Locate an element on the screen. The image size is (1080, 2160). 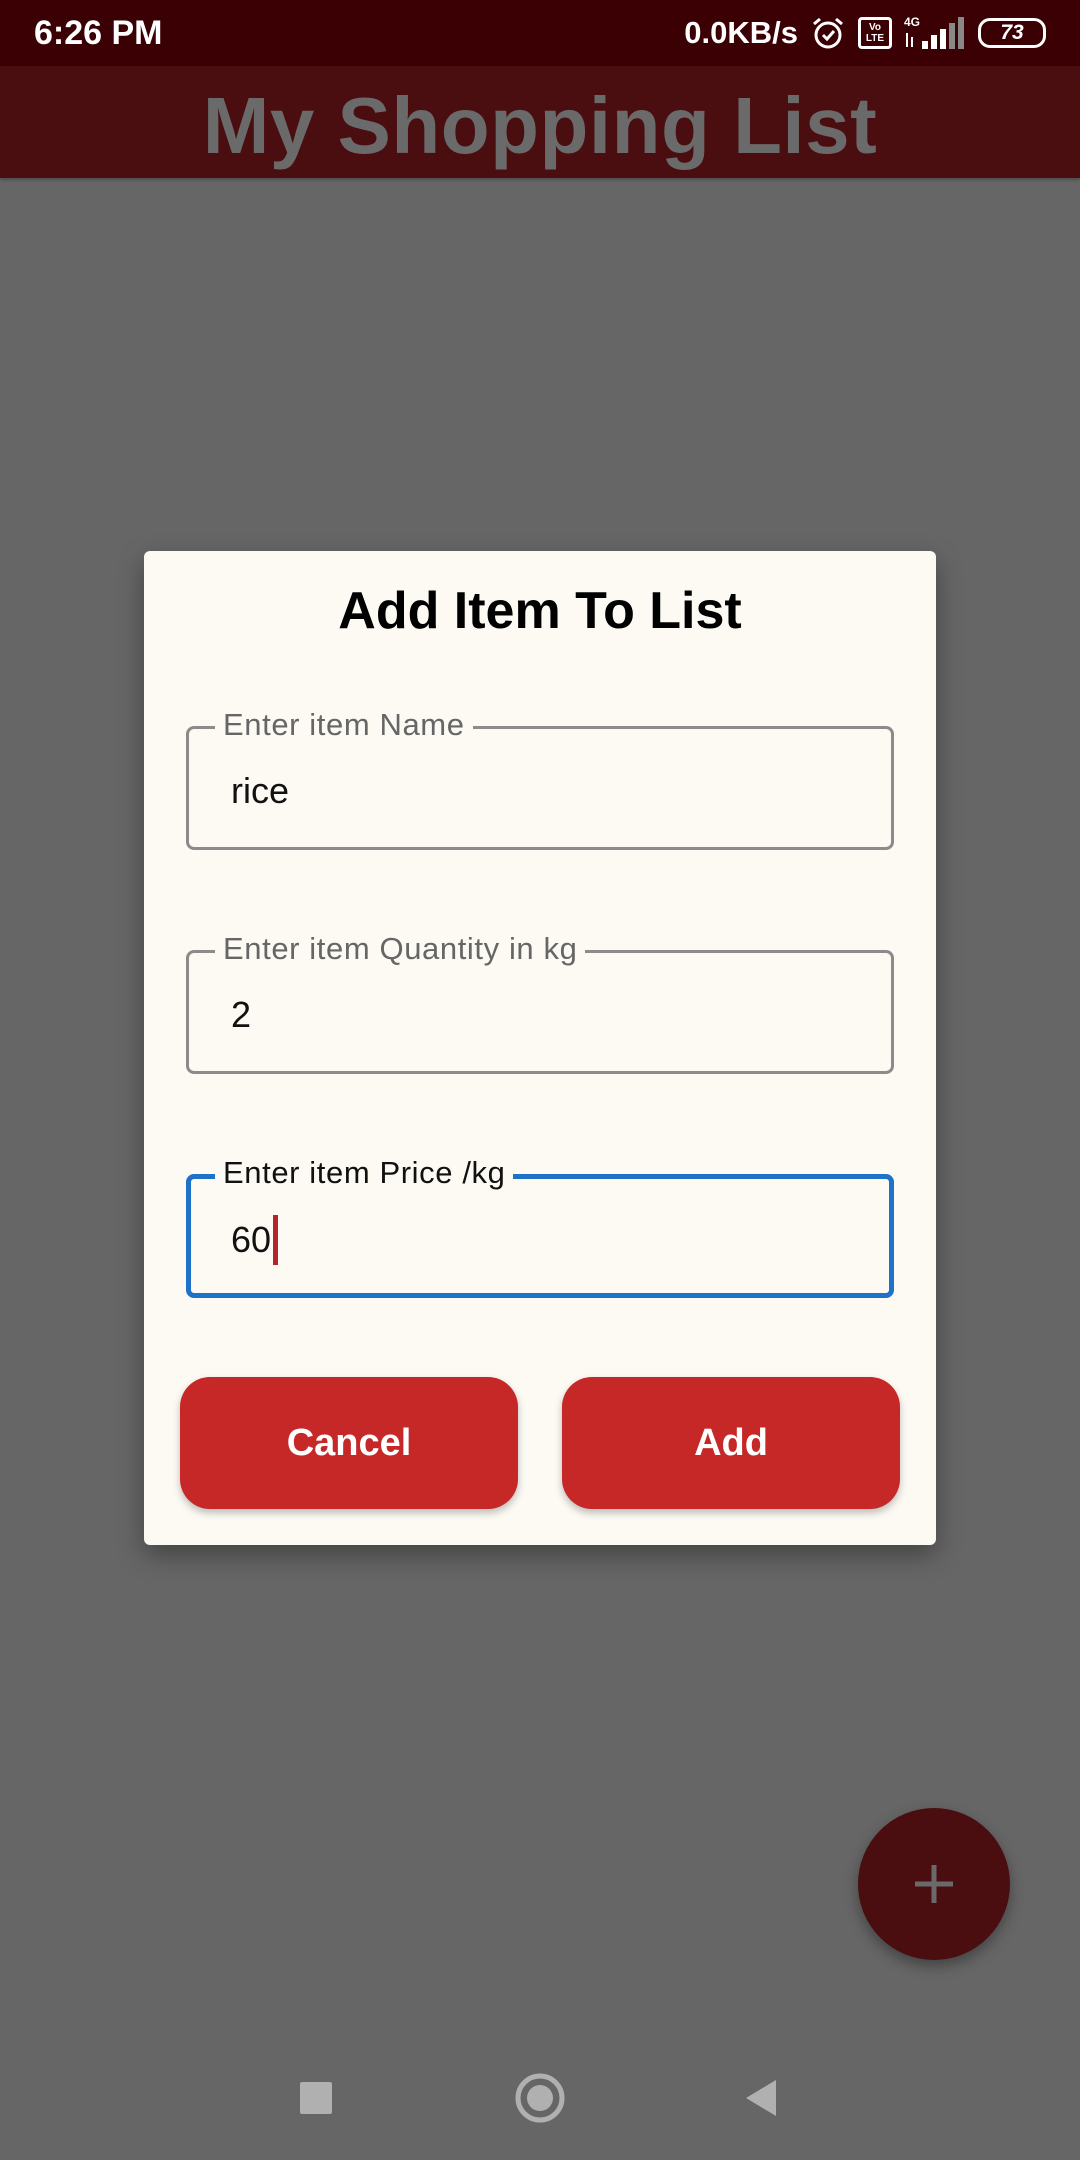
add-button: Add is located at coordinates (731, 1443).